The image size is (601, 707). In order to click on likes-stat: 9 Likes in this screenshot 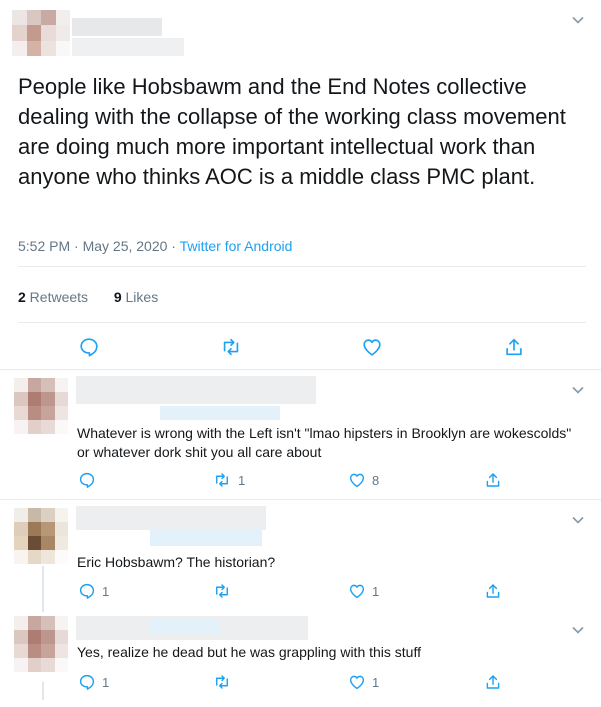, I will do `click(136, 297)`.